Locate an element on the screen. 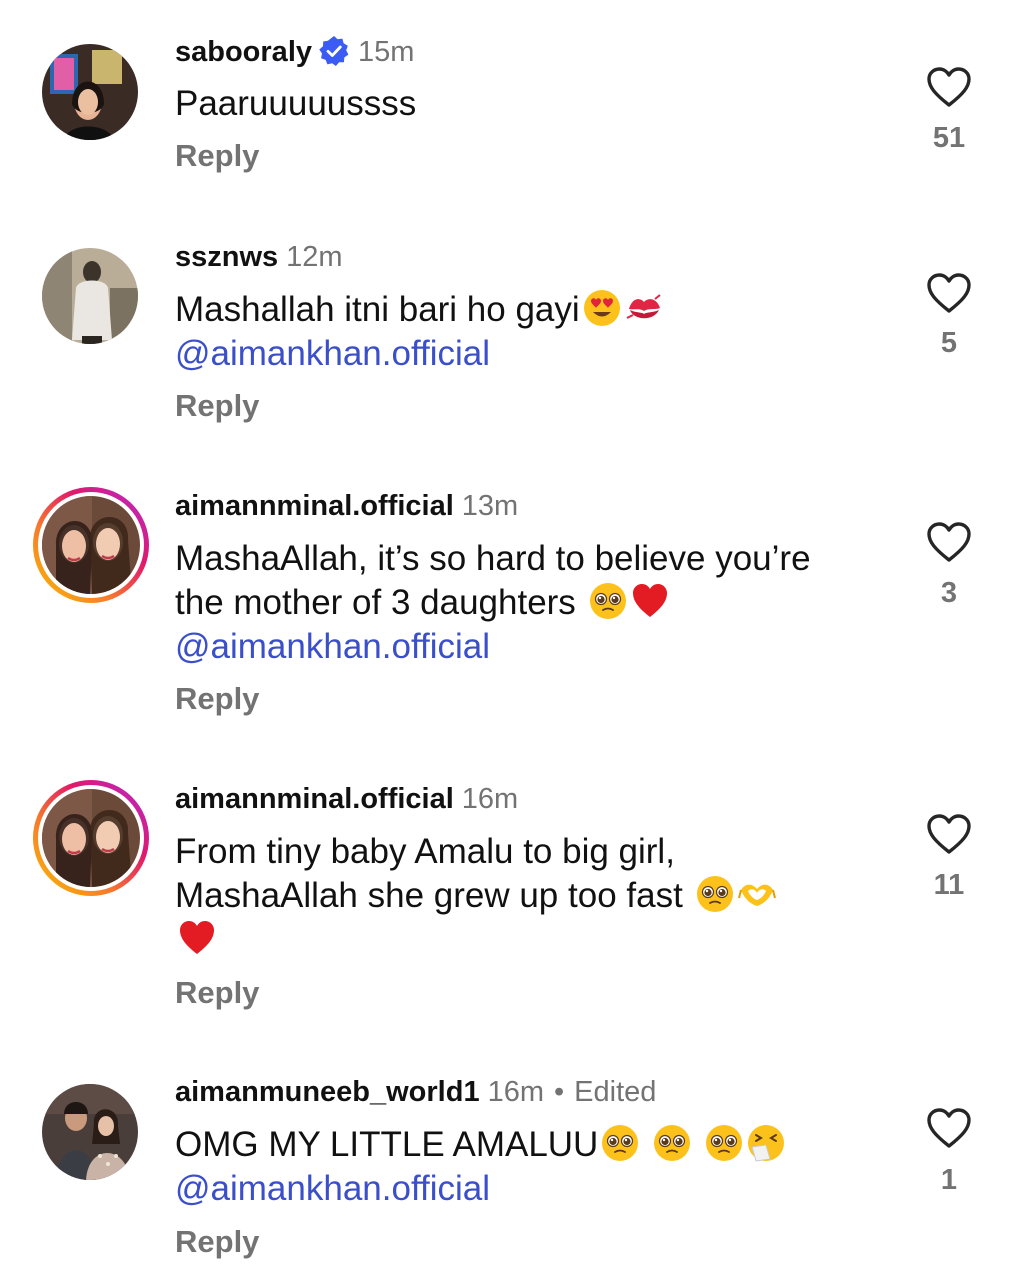 The height and width of the screenshot is (1277, 1024). like-count: 3 is located at coordinates (949, 593).